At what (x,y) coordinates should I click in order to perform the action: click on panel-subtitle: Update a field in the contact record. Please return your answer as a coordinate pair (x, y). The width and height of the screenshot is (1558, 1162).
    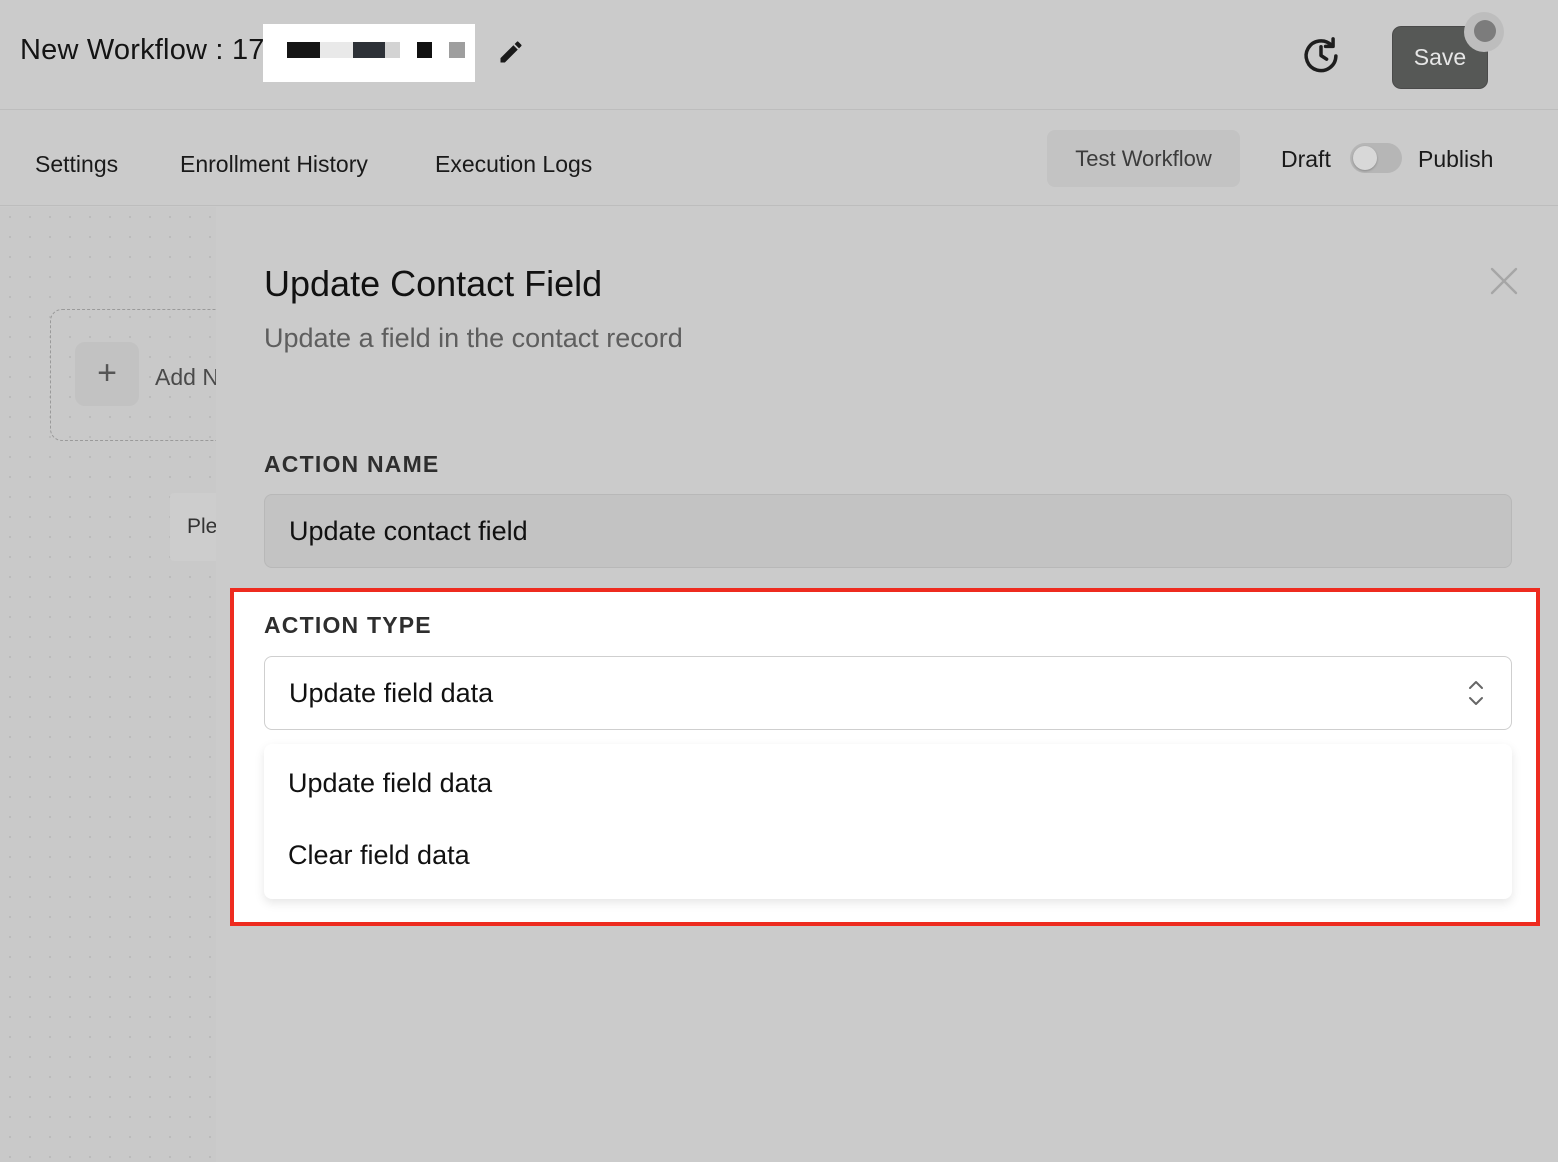
    Looking at the image, I should click on (473, 338).